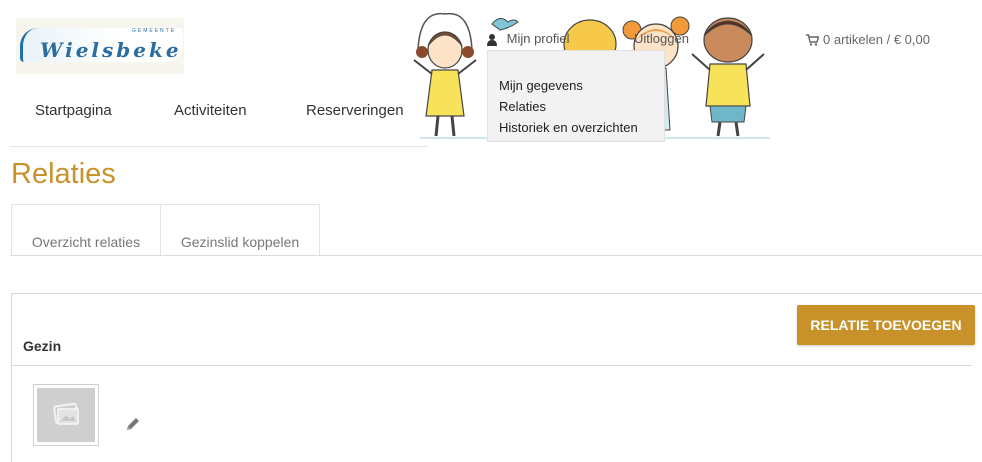 This screenshot has height=462, width=982. Describe the element at coordinates (661, 38) in the screenshot. I see `logout-link: Uitloggen` at that location.